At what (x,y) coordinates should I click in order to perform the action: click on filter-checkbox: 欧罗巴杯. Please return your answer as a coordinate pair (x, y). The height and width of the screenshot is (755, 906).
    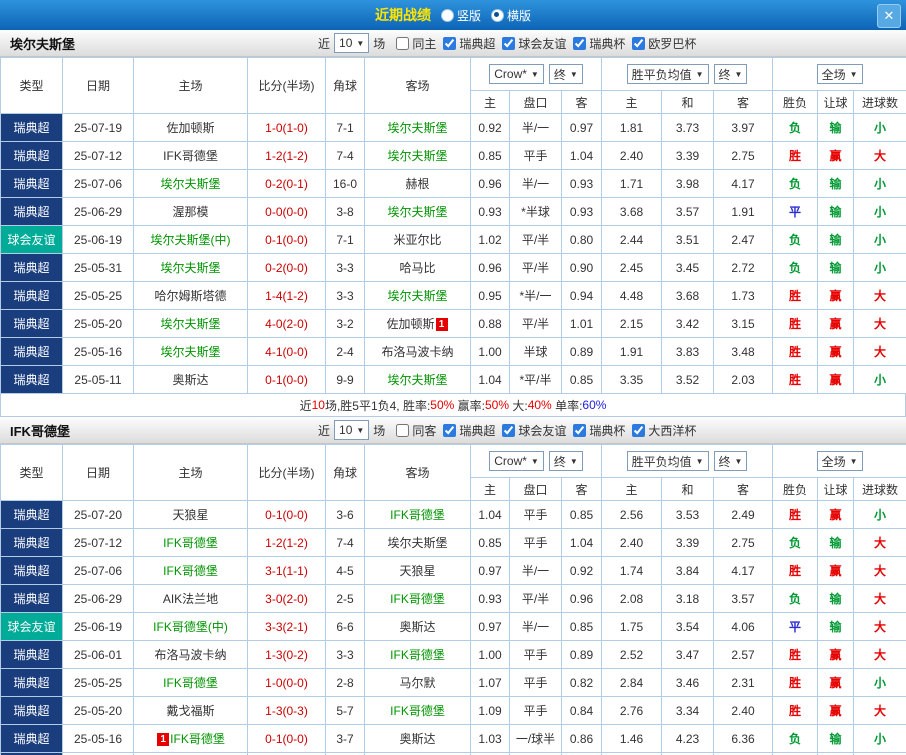
    Looking at the image, I should click on (664, 43).